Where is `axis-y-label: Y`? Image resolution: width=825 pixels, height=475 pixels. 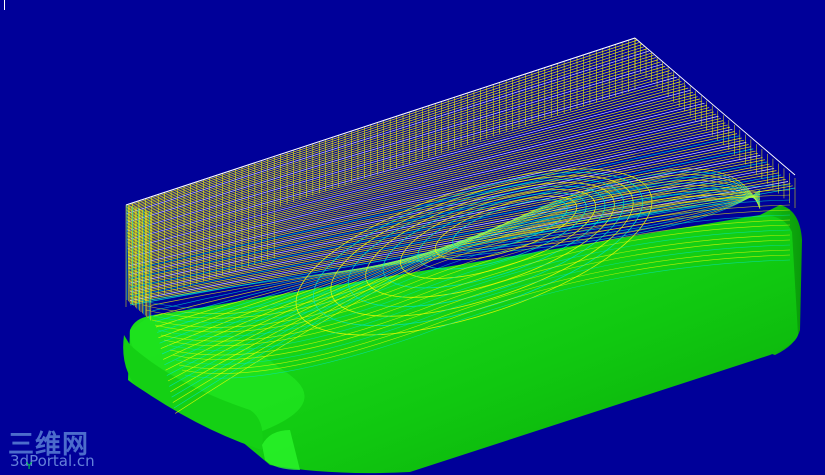
axis-y-label: Y is located at coordinates (29, 466).